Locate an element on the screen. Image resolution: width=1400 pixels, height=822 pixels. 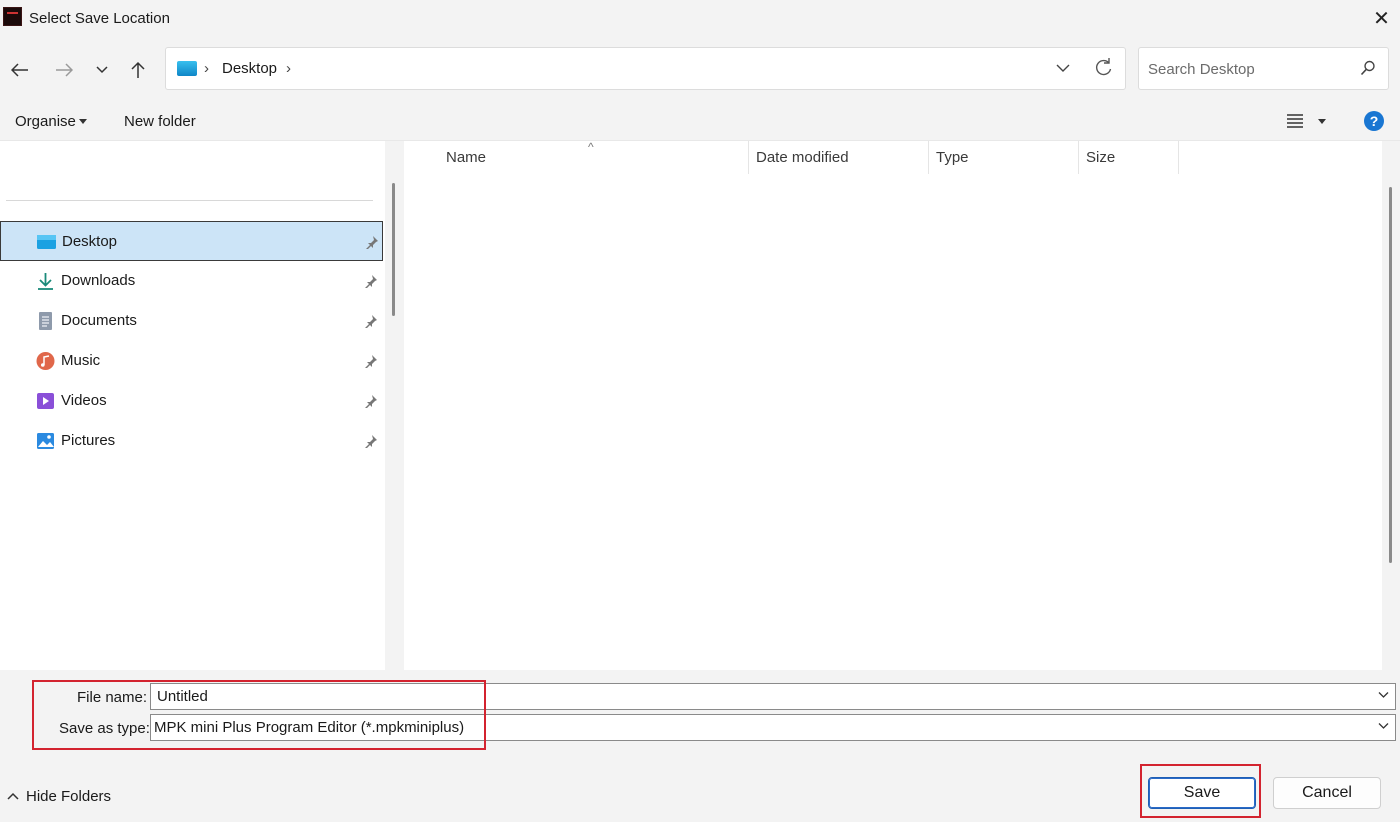
sort-ascending-icon: ^ is located at coordinates (591, 147).